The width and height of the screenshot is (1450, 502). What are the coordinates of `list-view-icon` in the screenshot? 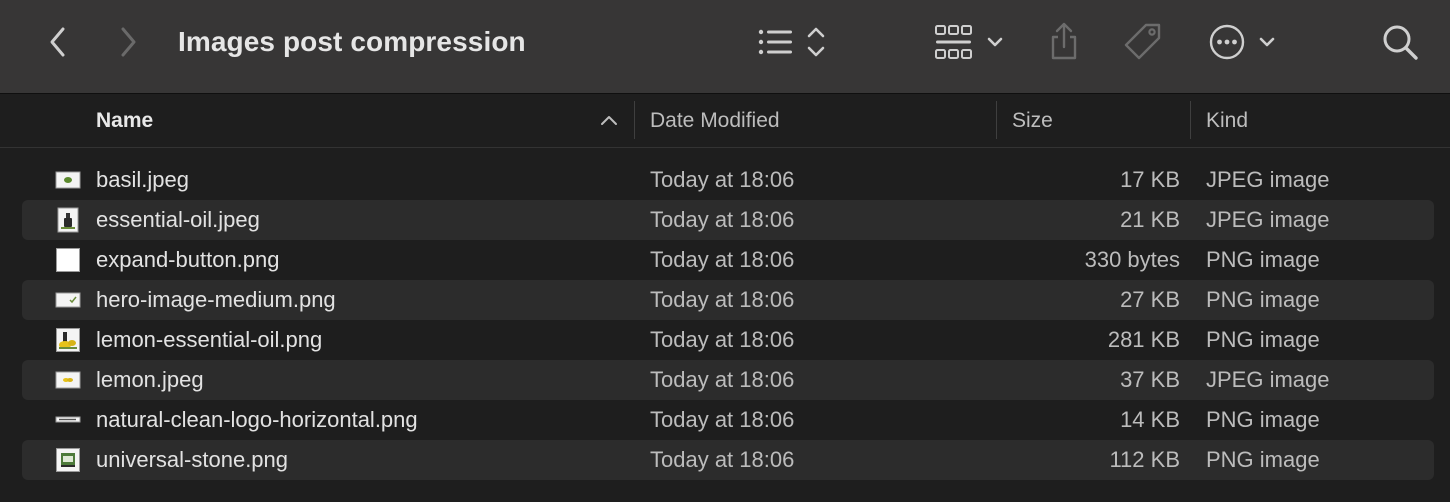 It's located at (791, 42).